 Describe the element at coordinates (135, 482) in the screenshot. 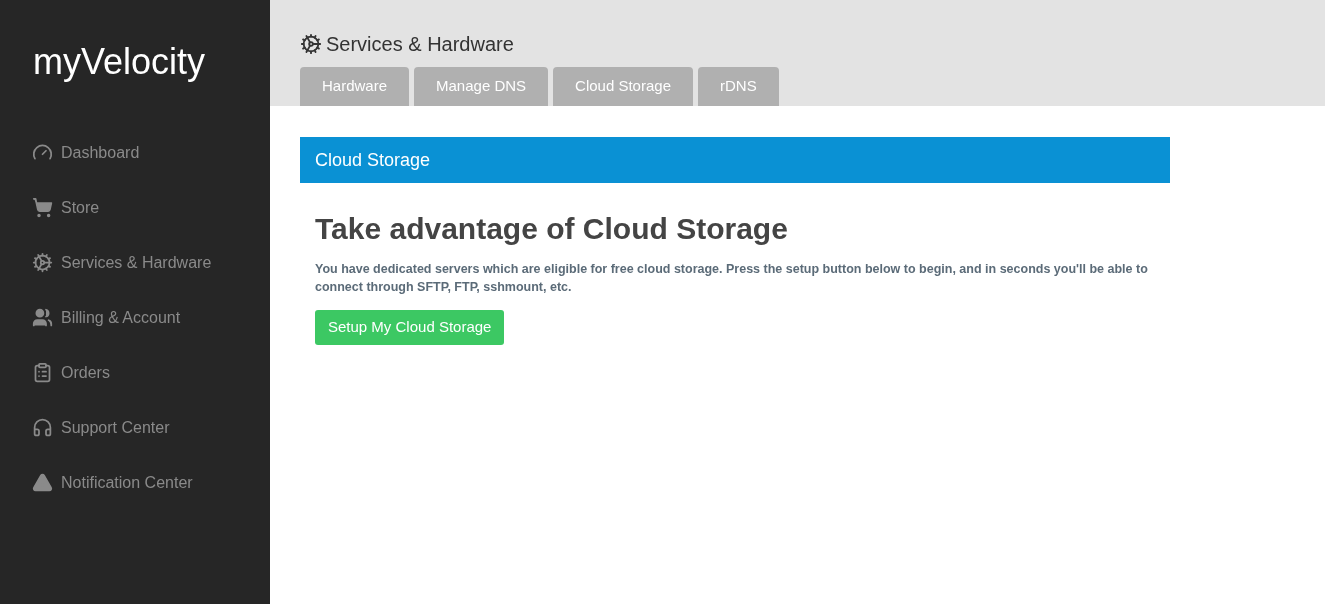

I see `sidebar-item: Notification Center` at that location.